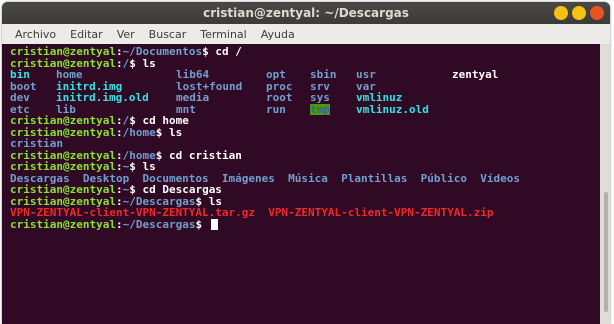 This screenshot has width=614, height=324. Describe the element at coordinates (63, 224) in the screenshot. I see `prompt-user: cristian@zentyal` at that location.